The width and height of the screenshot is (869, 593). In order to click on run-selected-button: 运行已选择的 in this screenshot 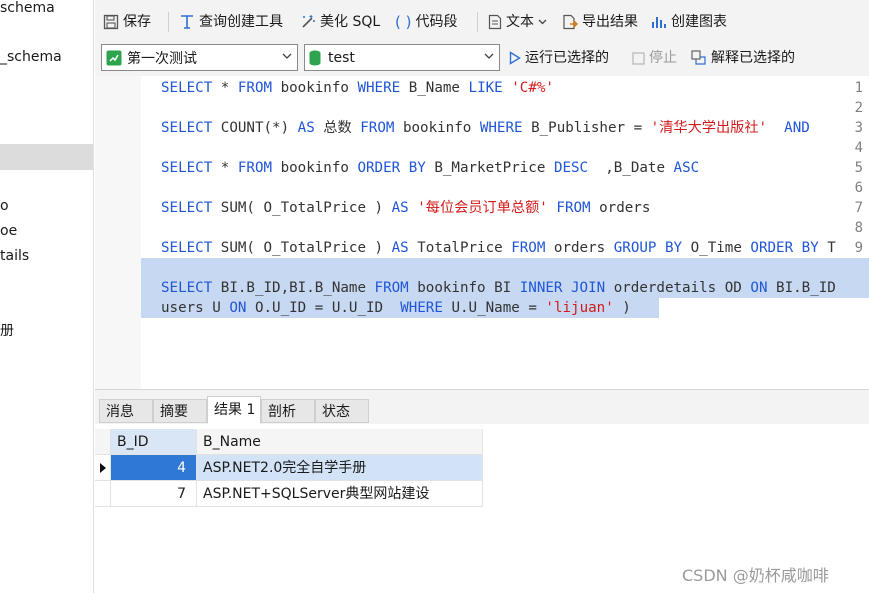, I will do `click(559, 58)`.